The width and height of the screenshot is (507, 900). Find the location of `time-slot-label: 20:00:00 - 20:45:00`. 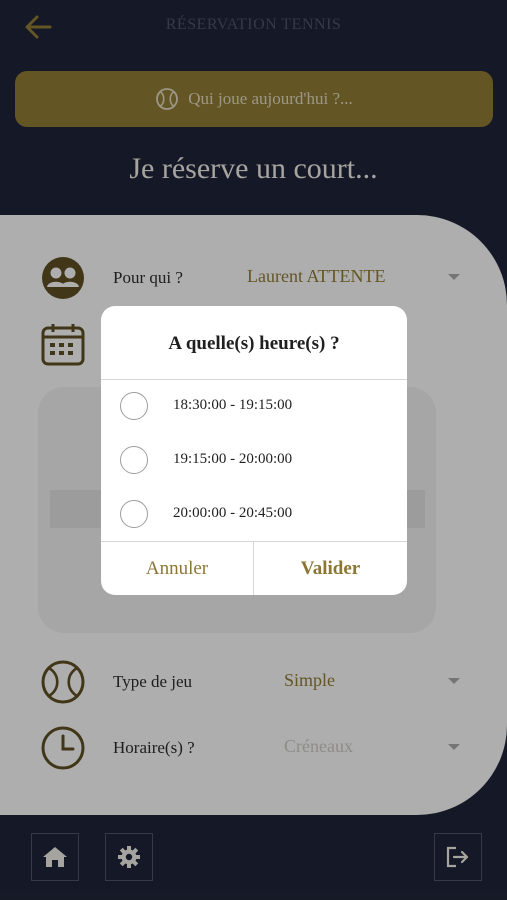

time-slot-label: 20:00:00 - 20:45:00 is located at coordinates (233, 513).